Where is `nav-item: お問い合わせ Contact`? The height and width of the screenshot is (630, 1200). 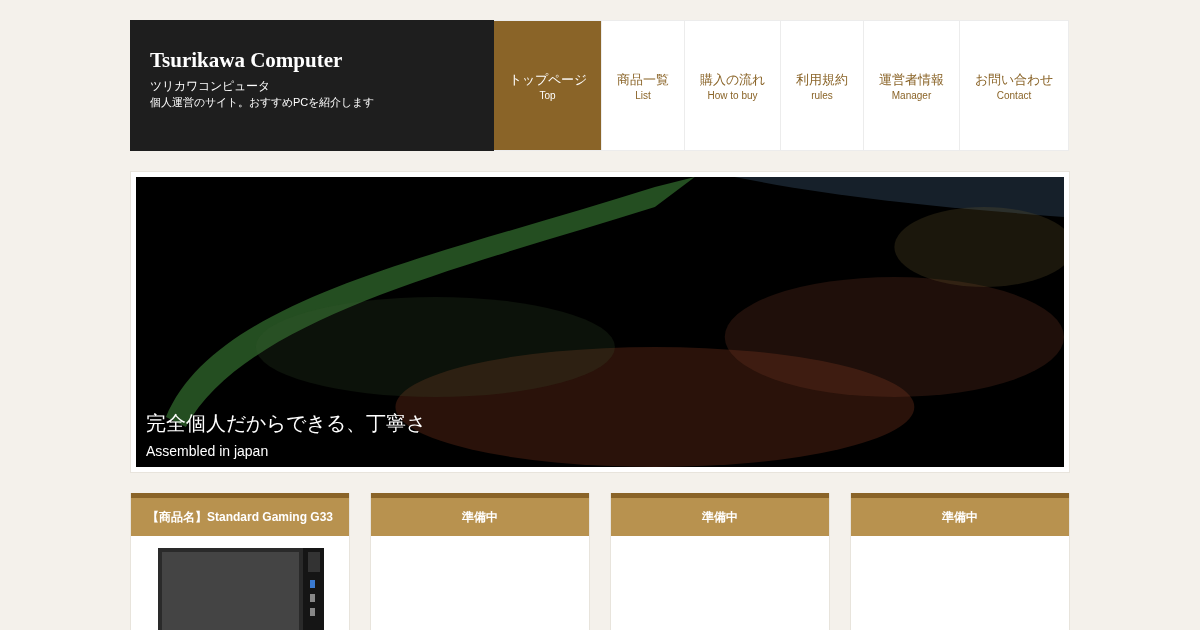
nav-item: お問い合わせ Contact is located at coordinates (1014, 85).